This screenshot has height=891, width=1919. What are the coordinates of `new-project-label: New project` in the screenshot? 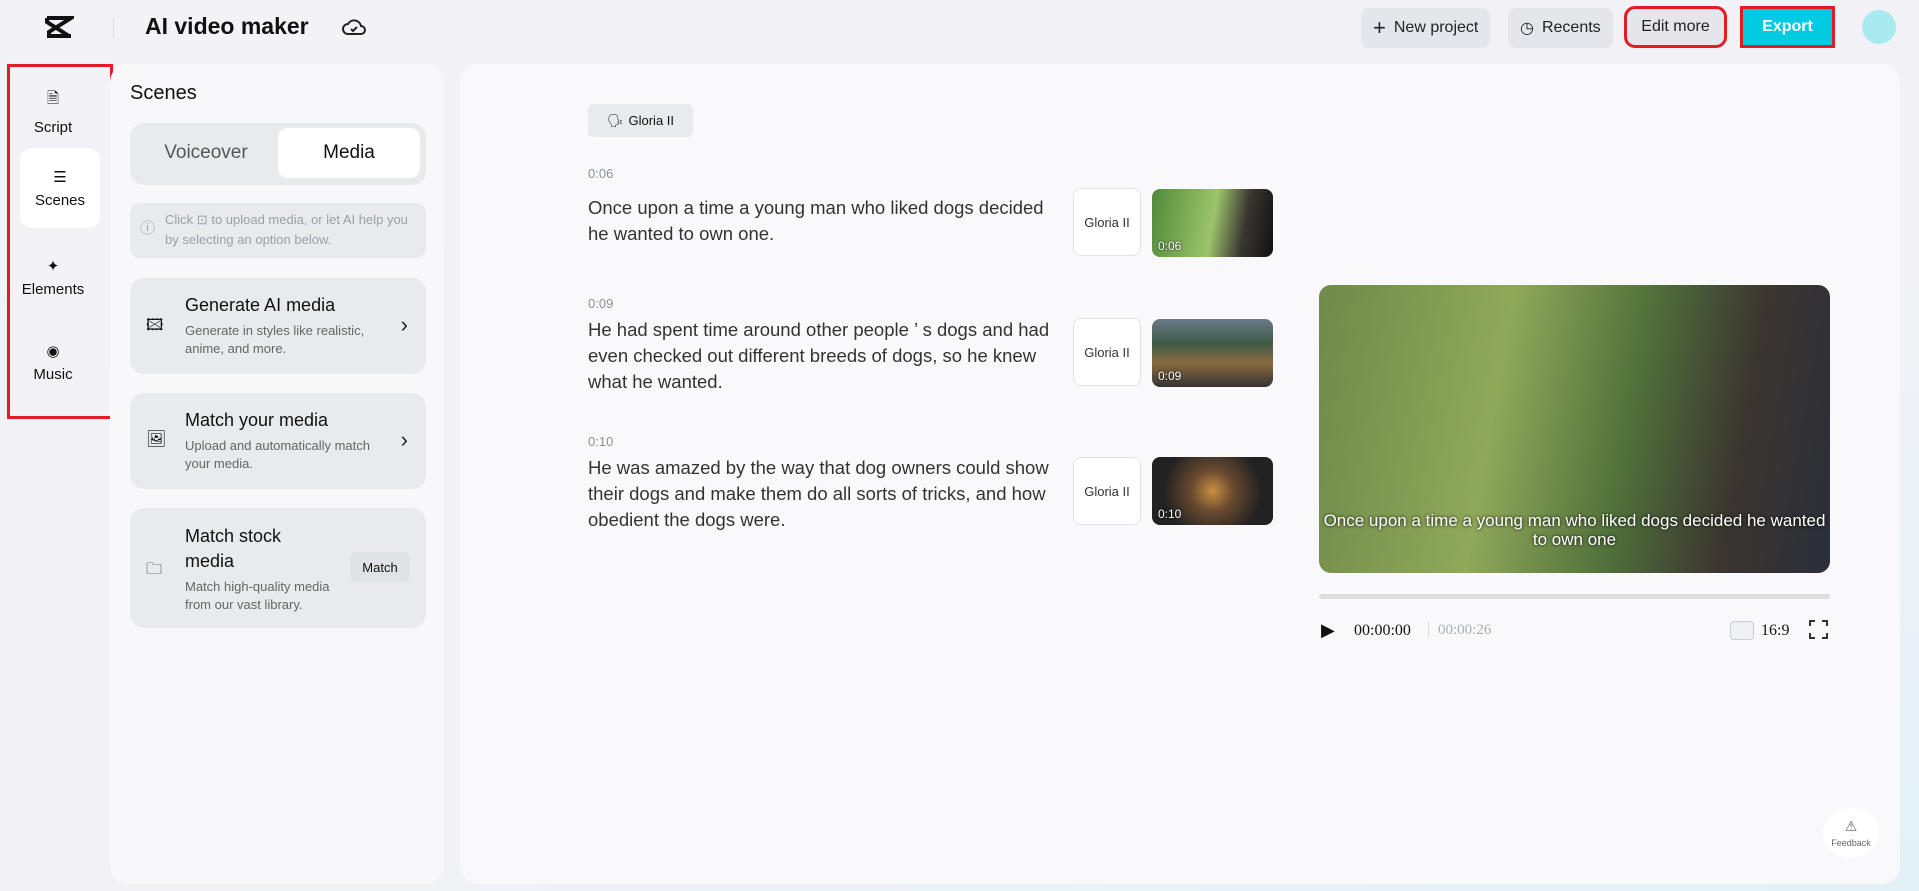 It's located at (1436, 27).